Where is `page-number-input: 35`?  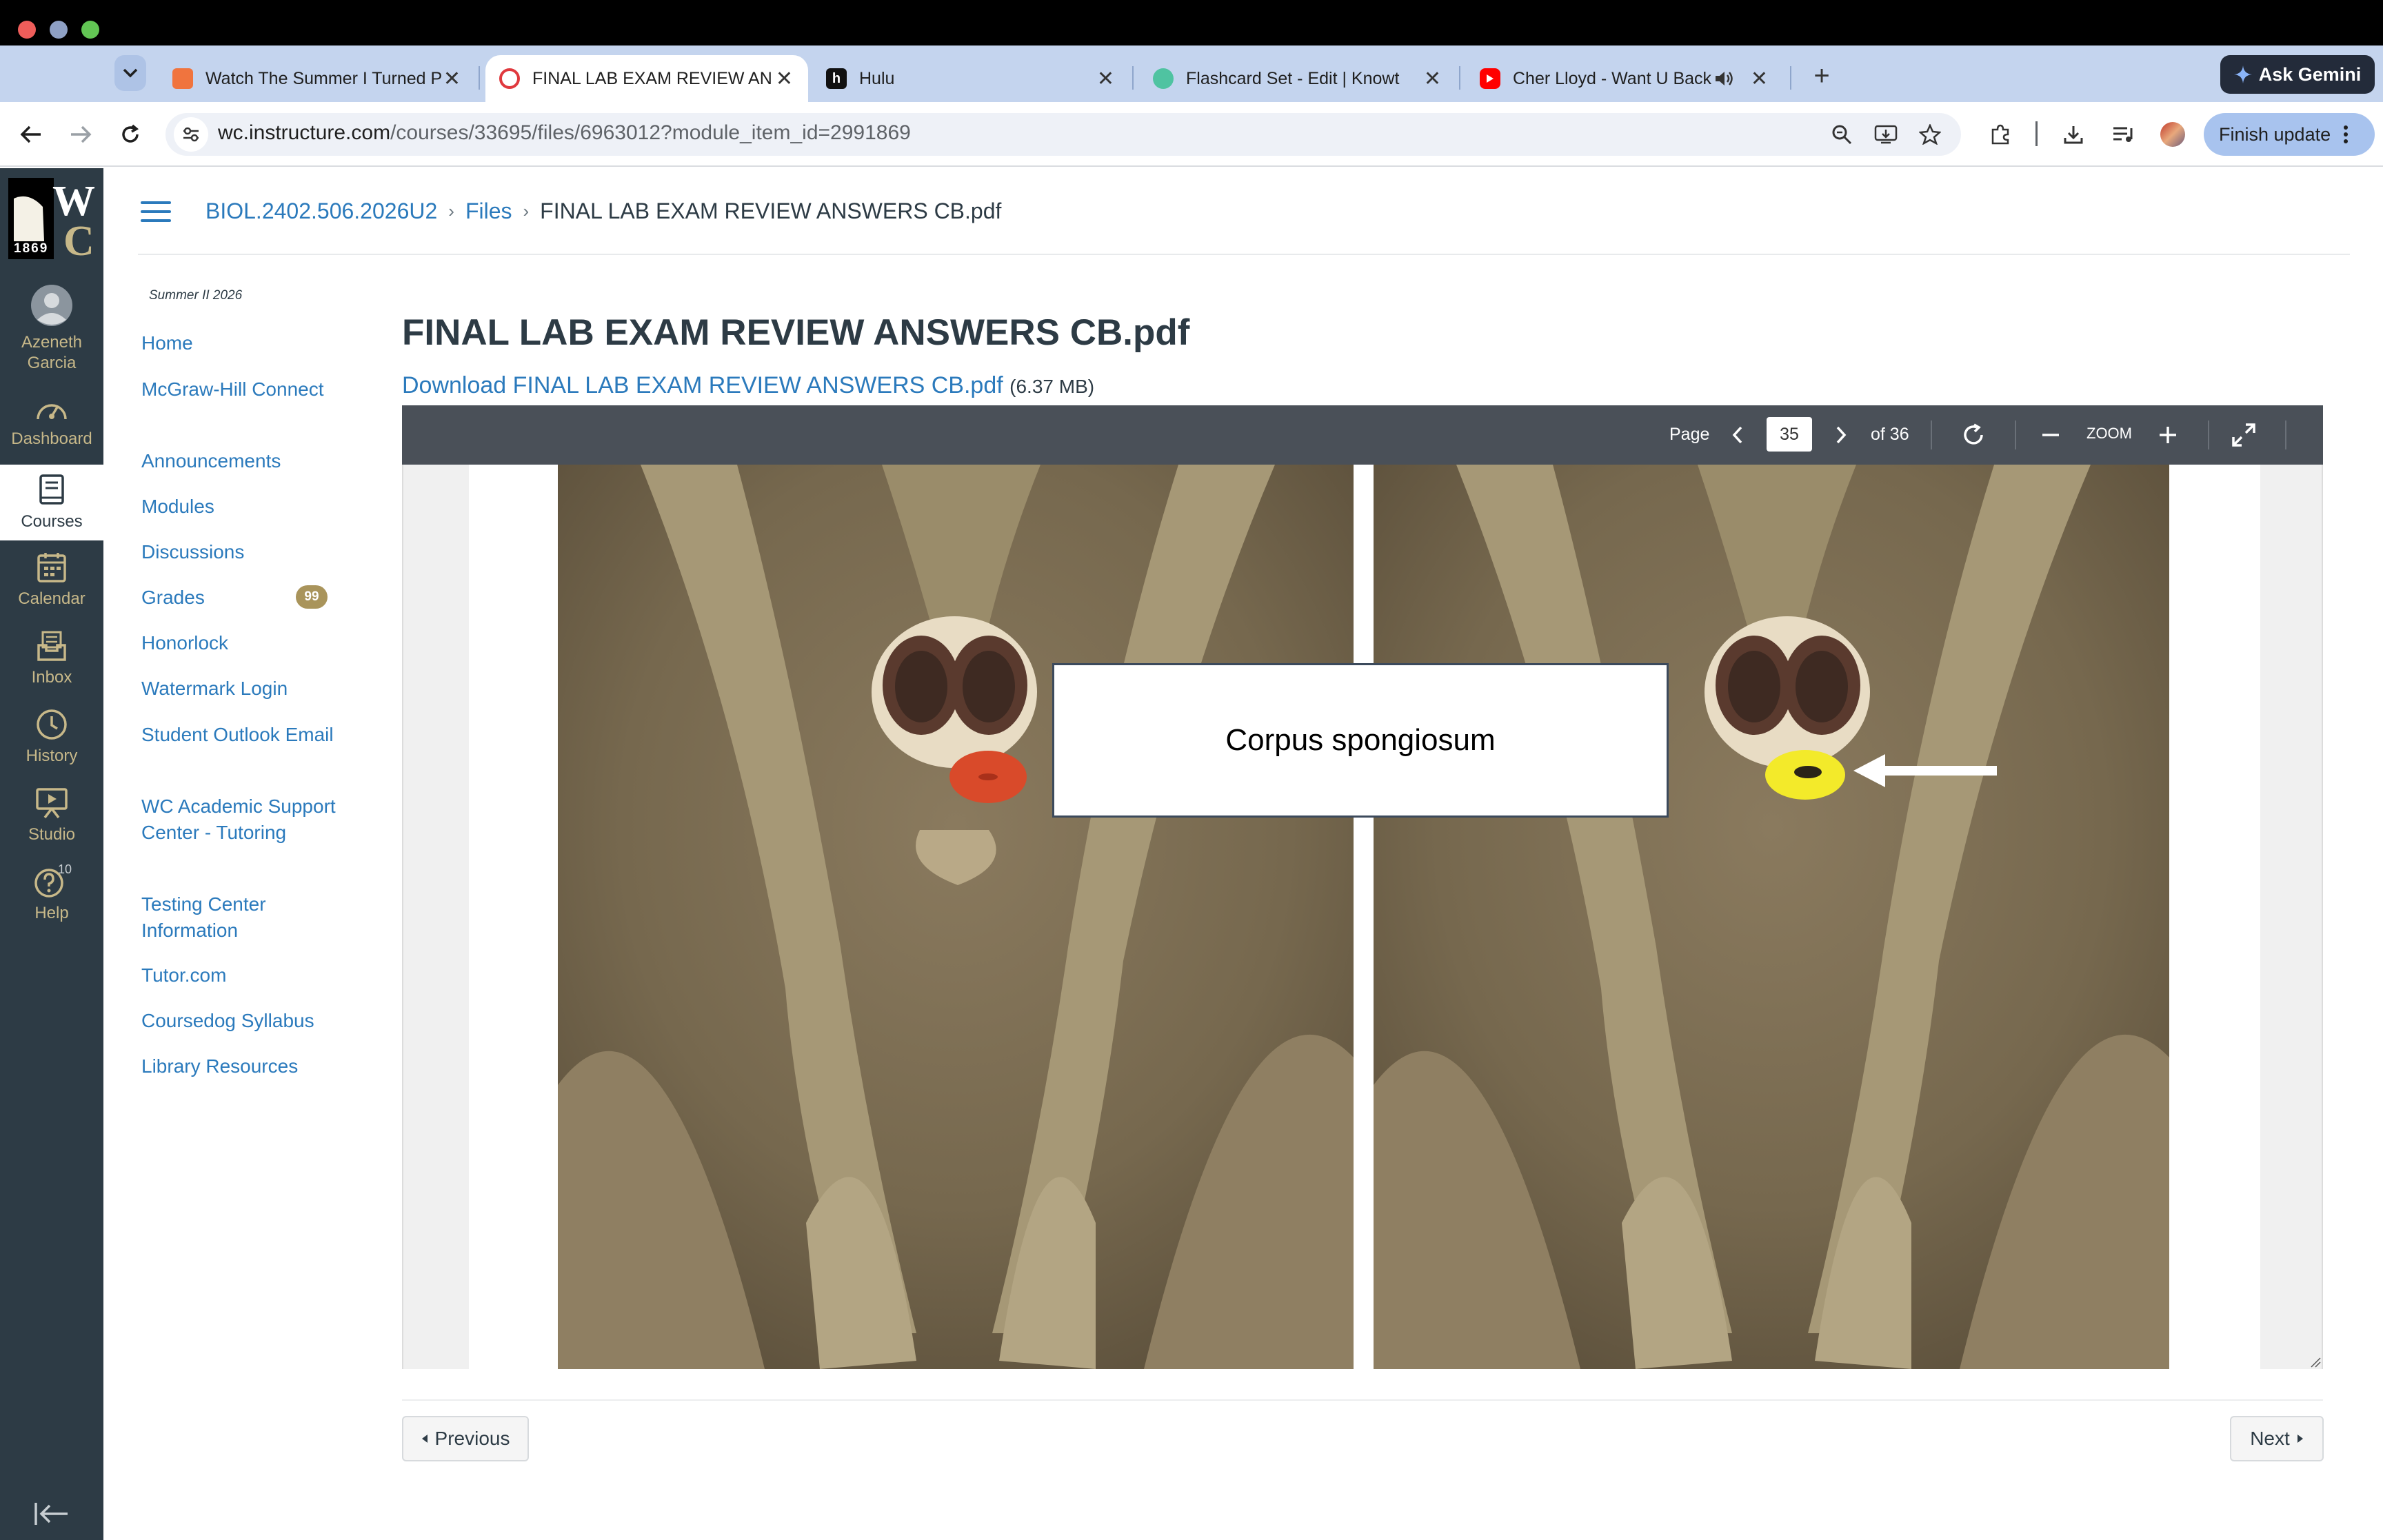 page-number-input: 35 is located at coordinates (1789, 435).